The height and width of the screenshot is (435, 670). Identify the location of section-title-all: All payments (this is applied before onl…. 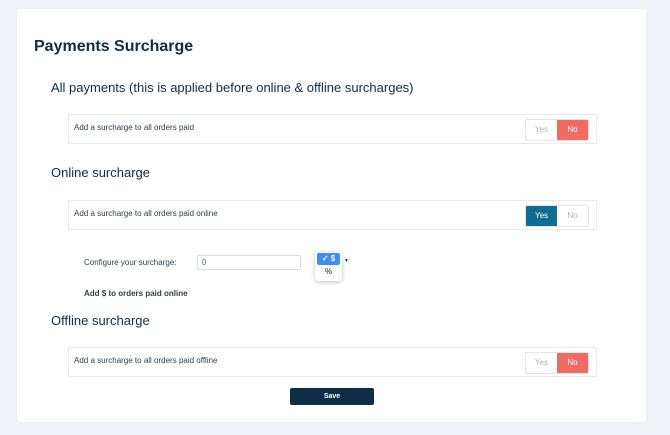
(232, 87).